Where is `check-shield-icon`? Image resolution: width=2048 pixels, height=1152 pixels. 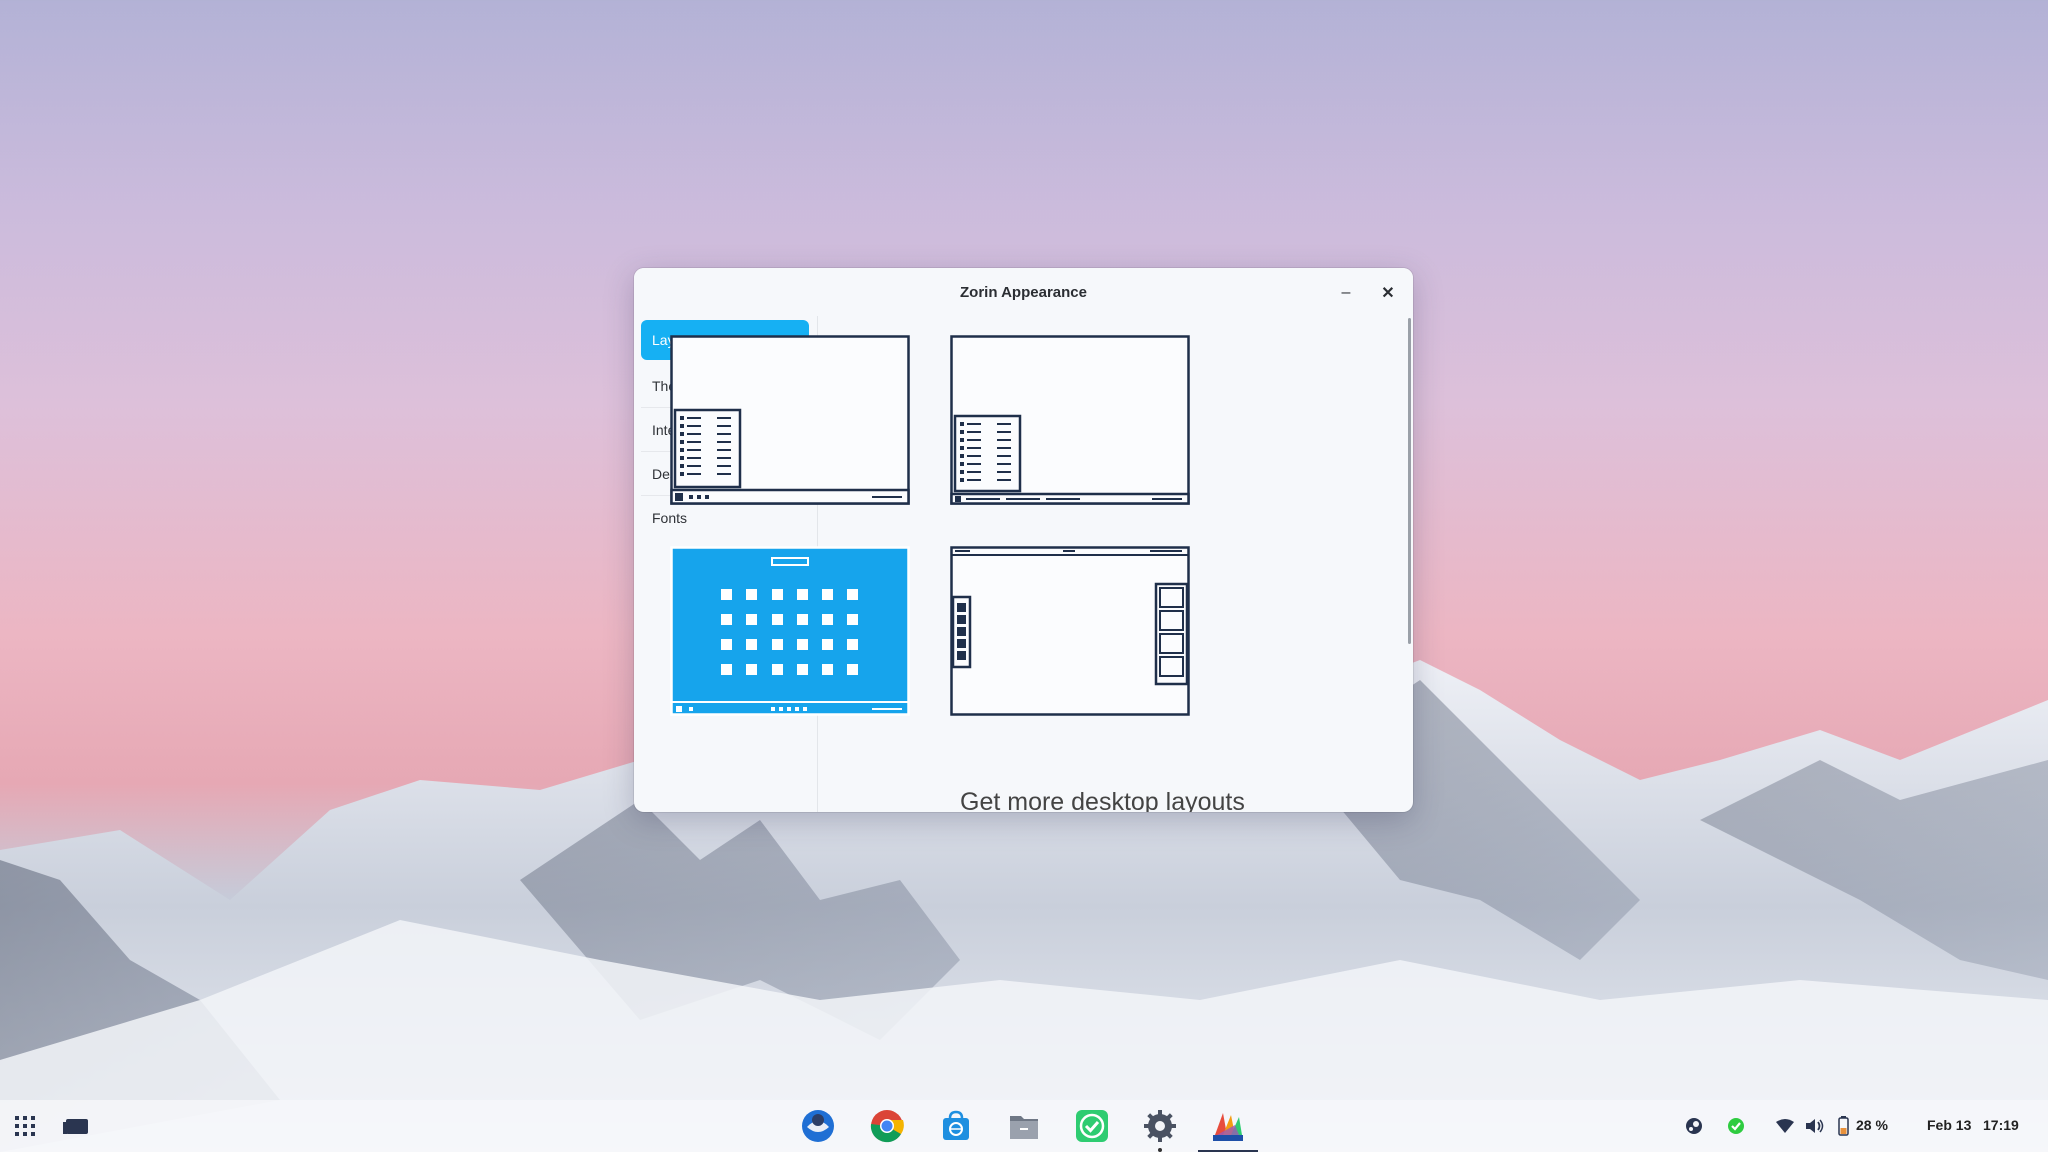
check-shield-icon is located at coordinates (1736, 1126).